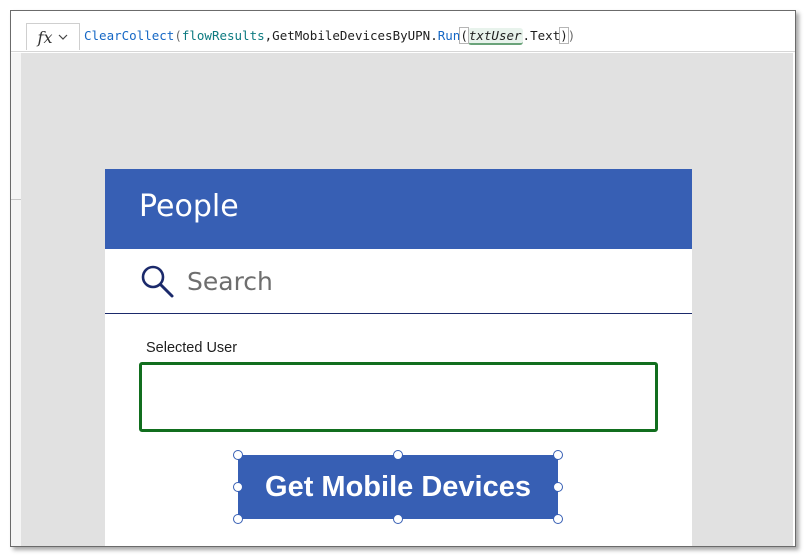 The height and width of the screenshot is (557, 807). What do you see at coordinates (398, 397) in the screenshot?
I see `selected-user-field` at bounding box center [398, 397].